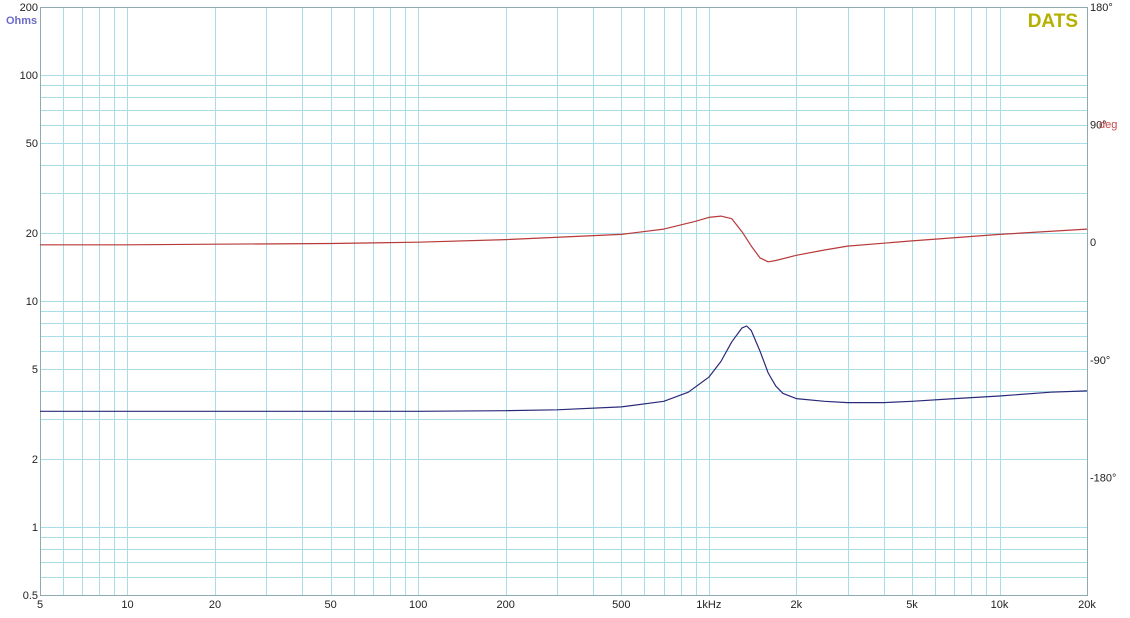 This screenshot has width=1130, height=618. What do you see at coordinates (1100, 361) in the screenshot?
I see `phase-tick-label: -90°` at bounding box center [1100, 361].